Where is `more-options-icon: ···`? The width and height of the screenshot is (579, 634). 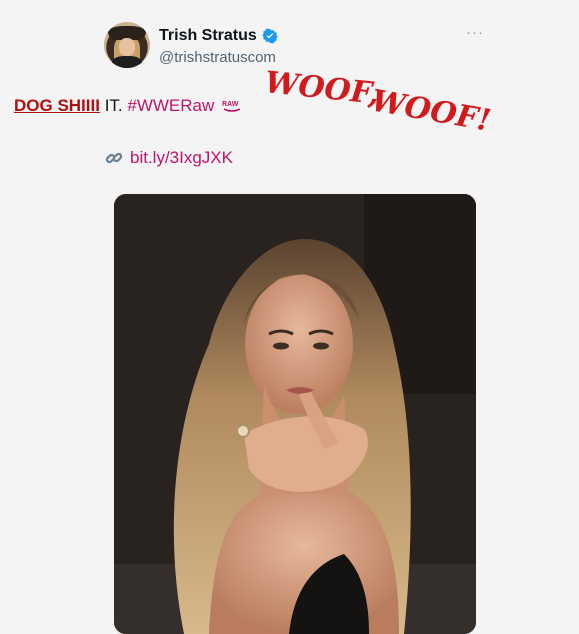 more-options-icon: ··· is located at coordinates (475, 32).